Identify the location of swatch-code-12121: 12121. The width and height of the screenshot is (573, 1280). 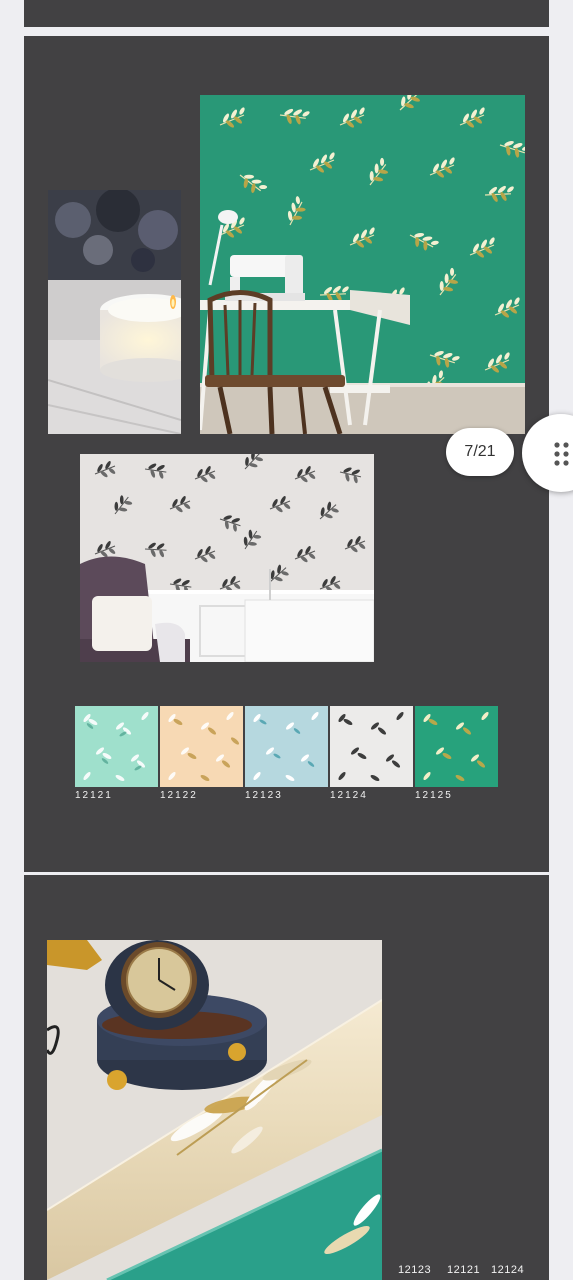
(94, 795).